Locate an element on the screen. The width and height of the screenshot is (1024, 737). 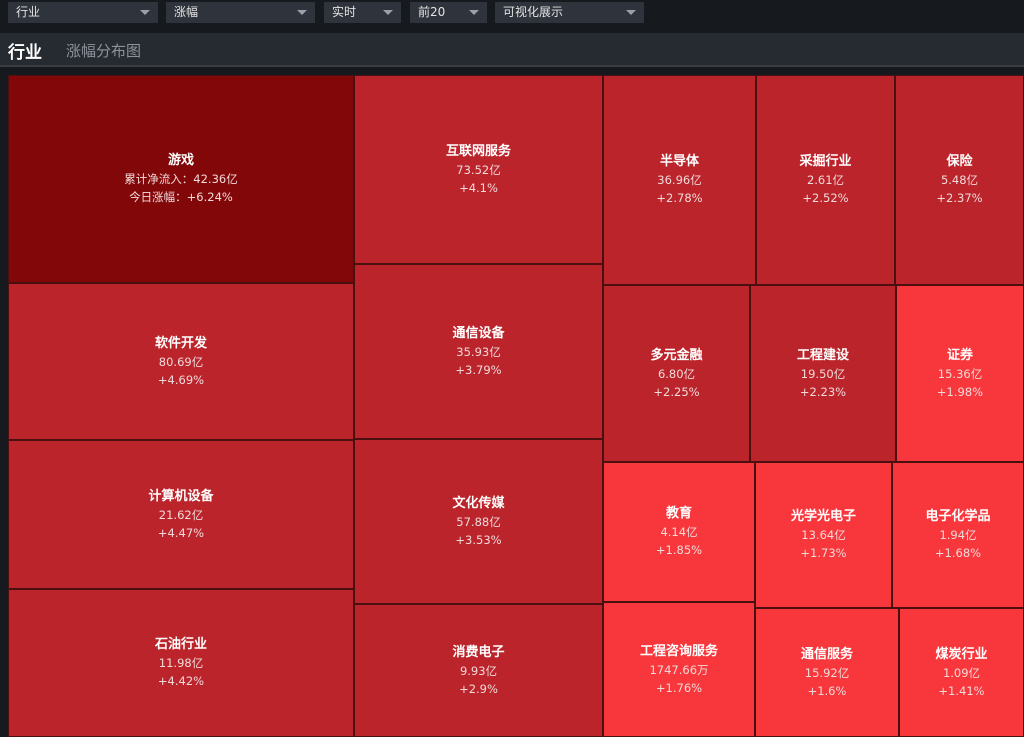
industry-select-value: 行业 is located at coordinates (28, 12).